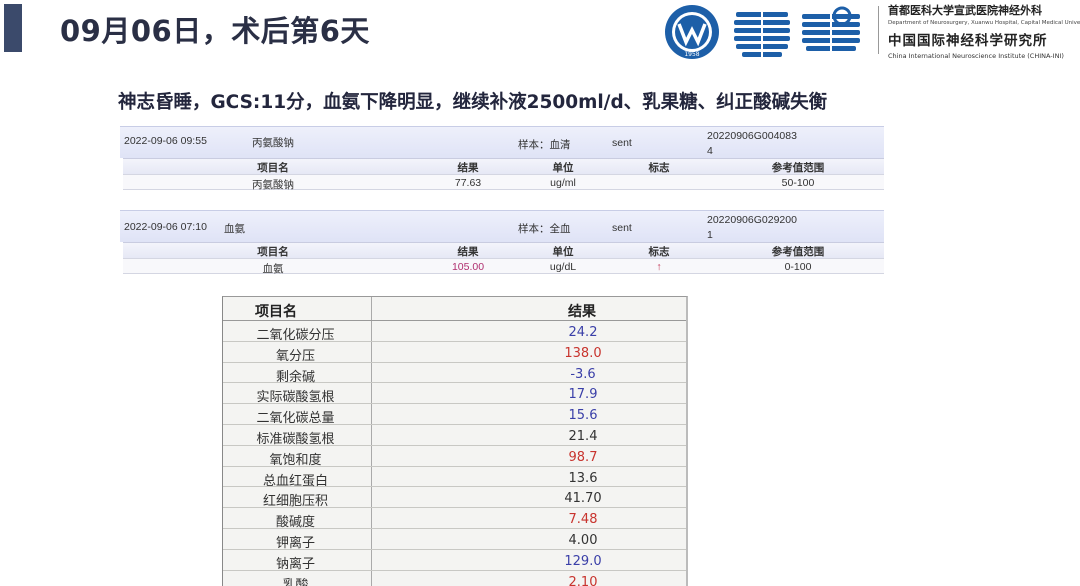  Describe the element at coordinates (215, 31) in the screenshot. I see `slide-title: 09月06日，术后第6天` at that location.